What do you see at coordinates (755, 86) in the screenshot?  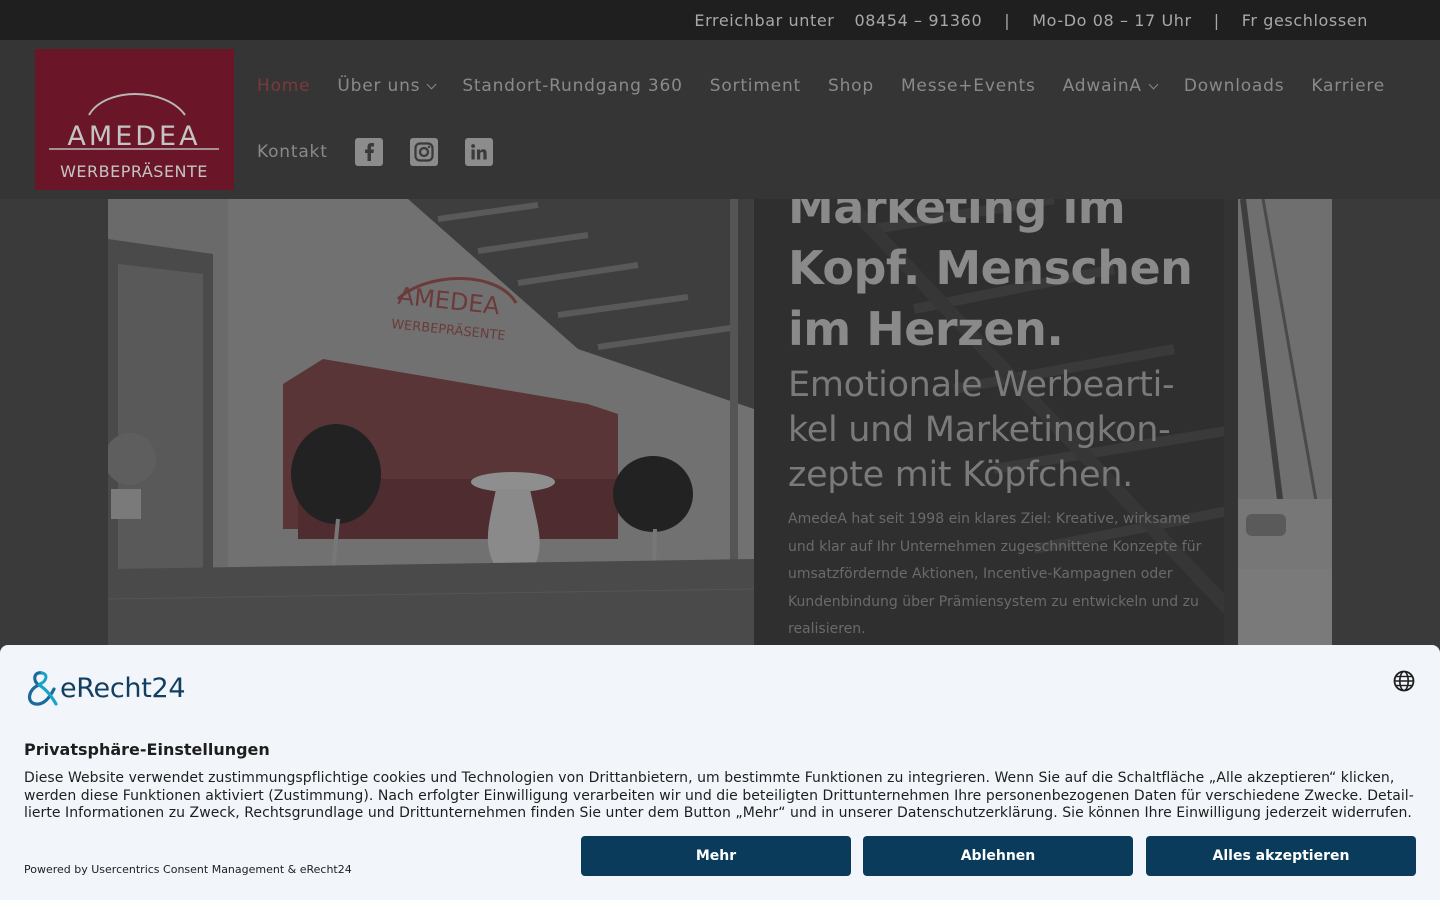 I see `nav-item-sortiment: Sortiment` at bounding box center [755, 86].